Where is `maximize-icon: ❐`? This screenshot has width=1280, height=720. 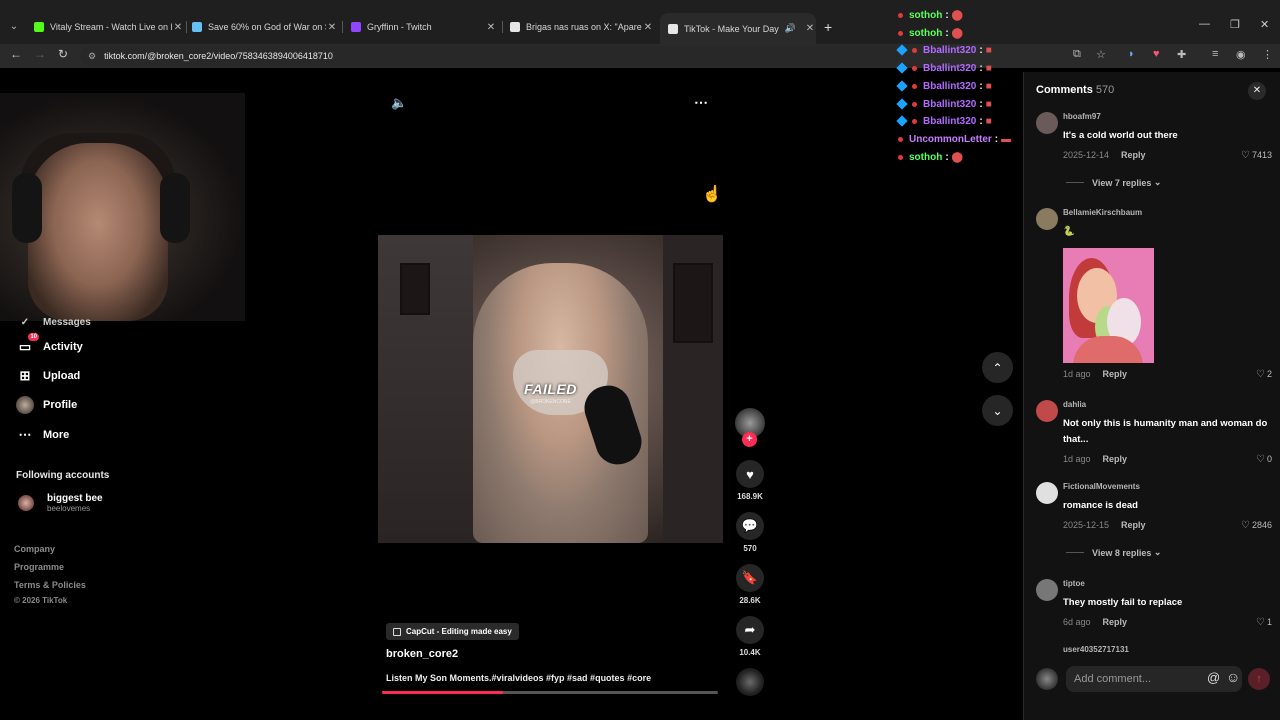 maximize-icon: ❐ is located at coordinates (1235, 24).